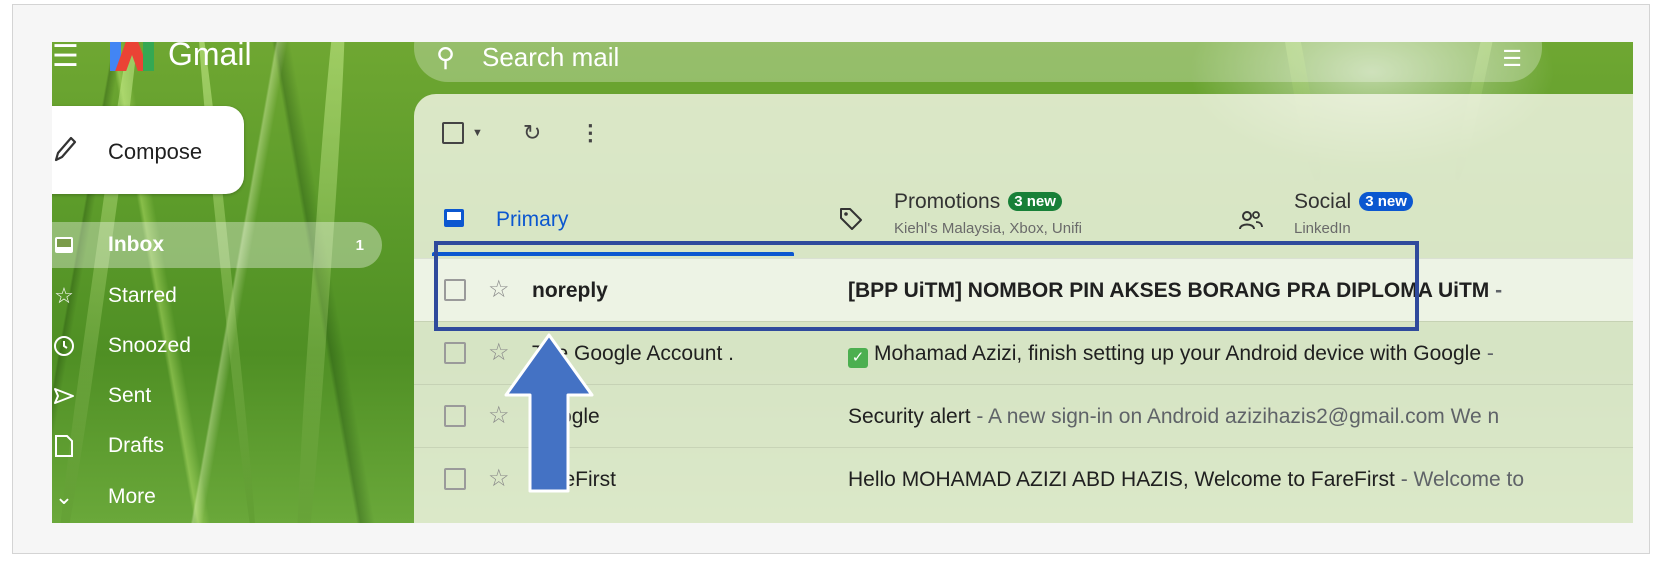 This screenshot has height=561, width=1662. What do you see at coordinates (453, 133) in the screenshot?
I see `select-all-checkbox` at bounding box center [453, 133].